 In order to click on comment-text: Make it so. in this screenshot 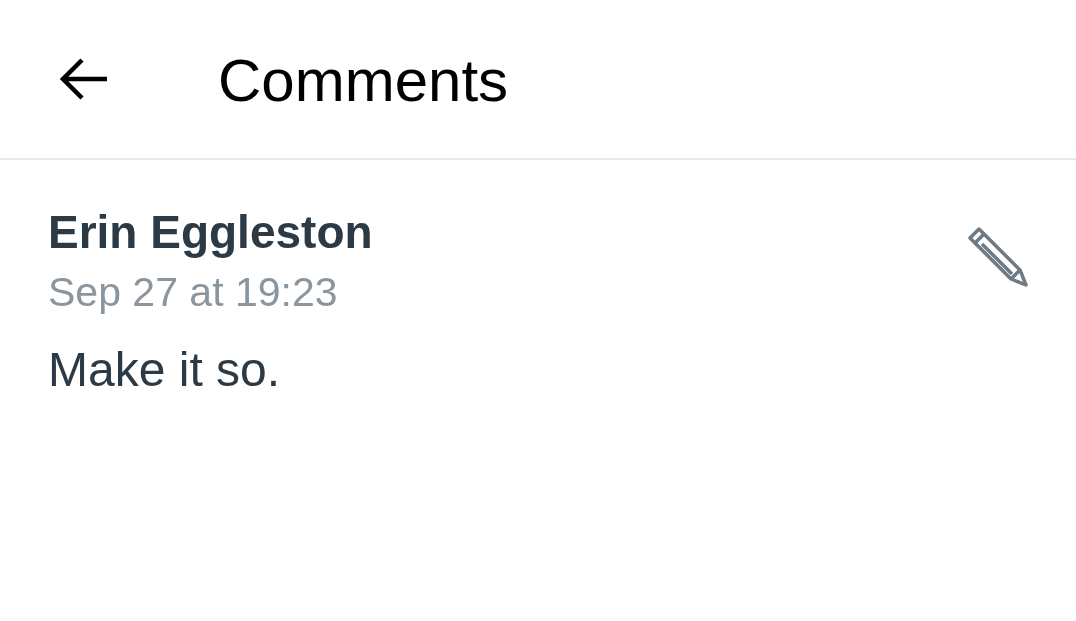, I will do `click(165, 370)`.